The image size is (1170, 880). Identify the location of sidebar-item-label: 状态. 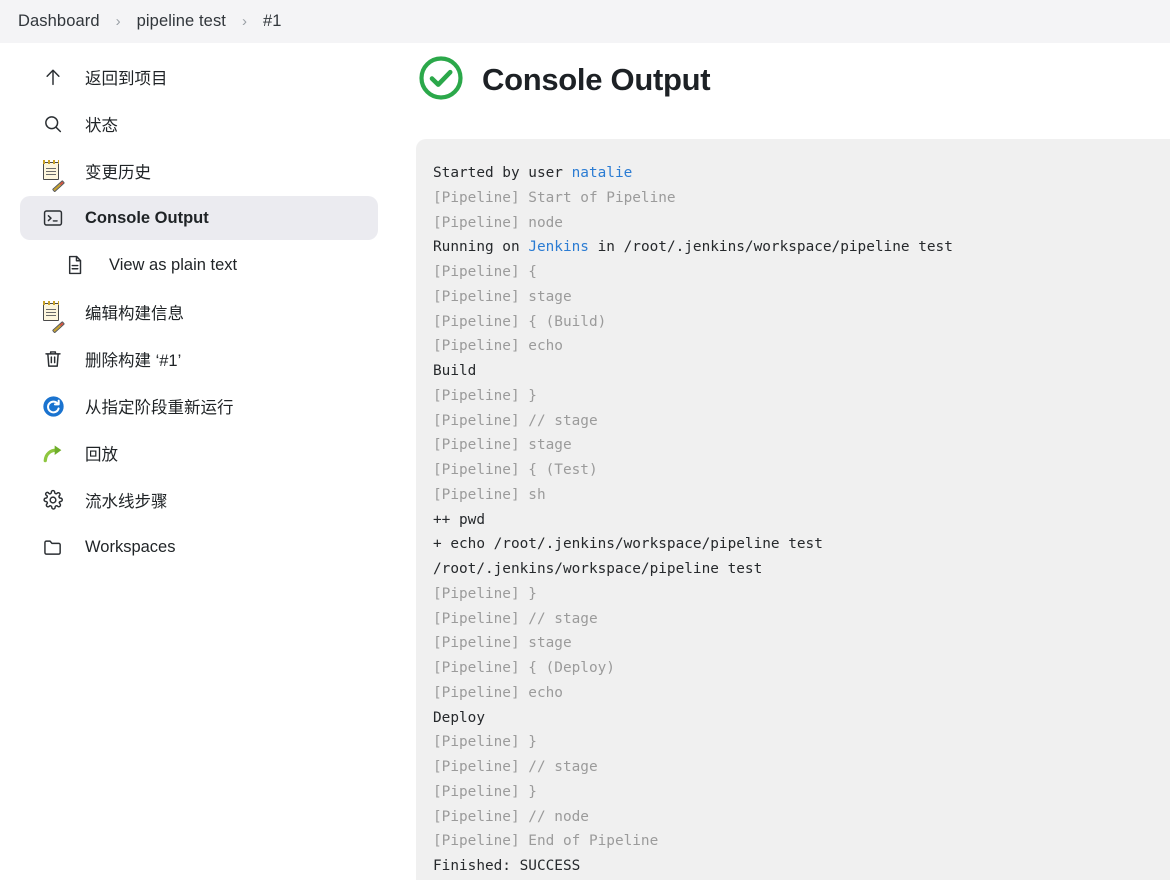
(101, 126).